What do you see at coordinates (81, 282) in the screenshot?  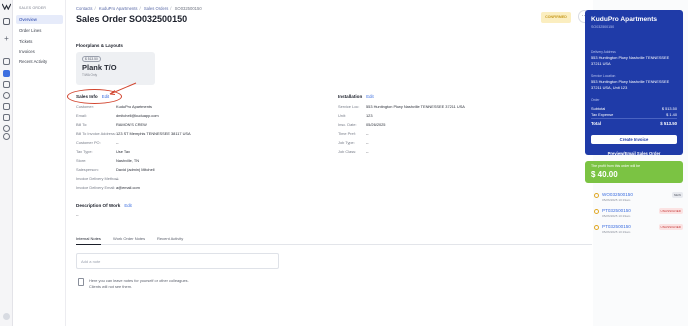 I see `document-icon` at bounding box center [81, 282].